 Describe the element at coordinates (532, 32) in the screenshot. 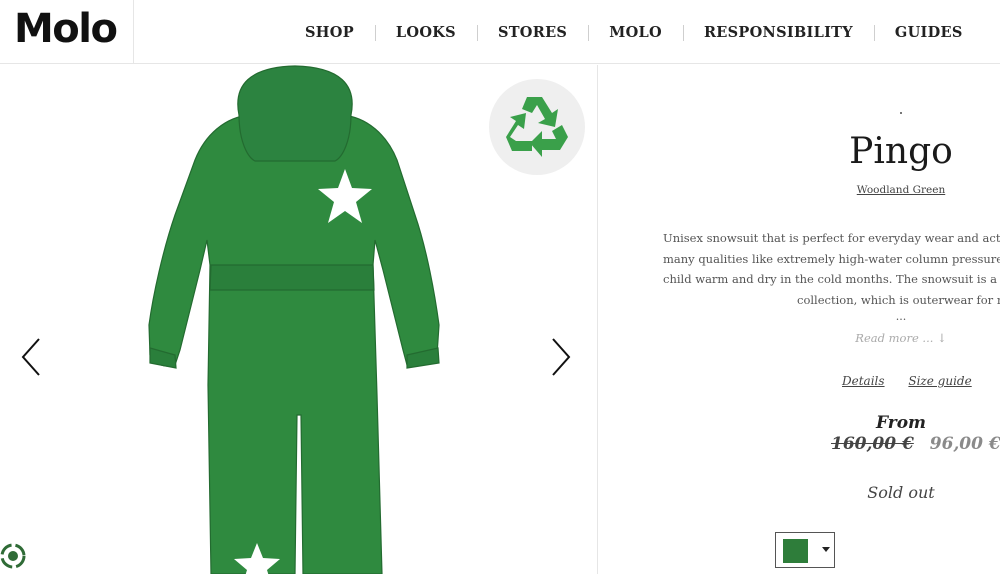

I see `nav-stores: STORES` at that location.